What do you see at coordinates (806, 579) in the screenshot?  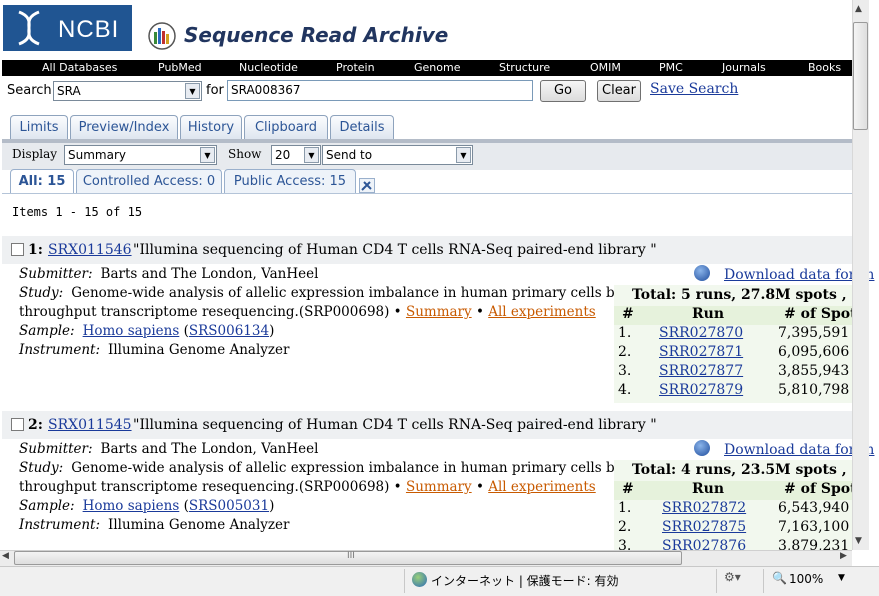 I see `zoom-level: 100%` at bounding box center [806, 579].